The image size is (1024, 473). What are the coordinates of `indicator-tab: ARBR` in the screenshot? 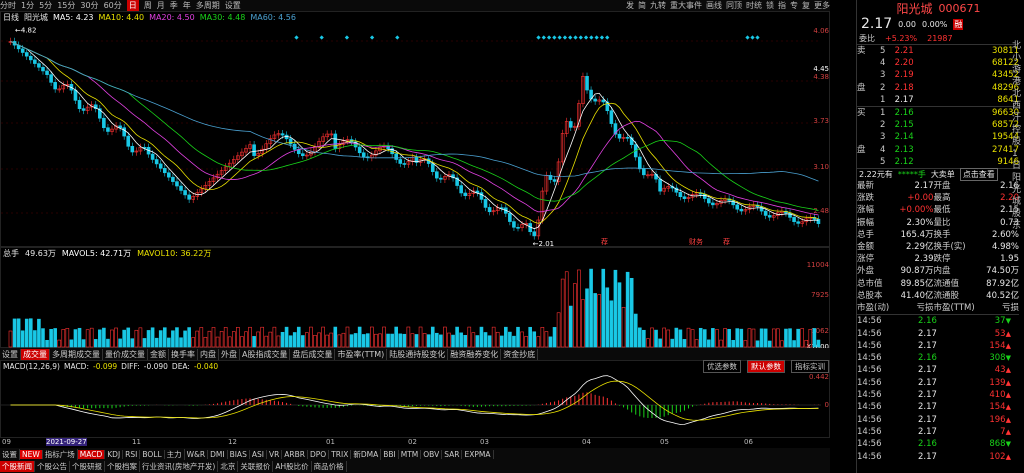 It's located at (295, 454).